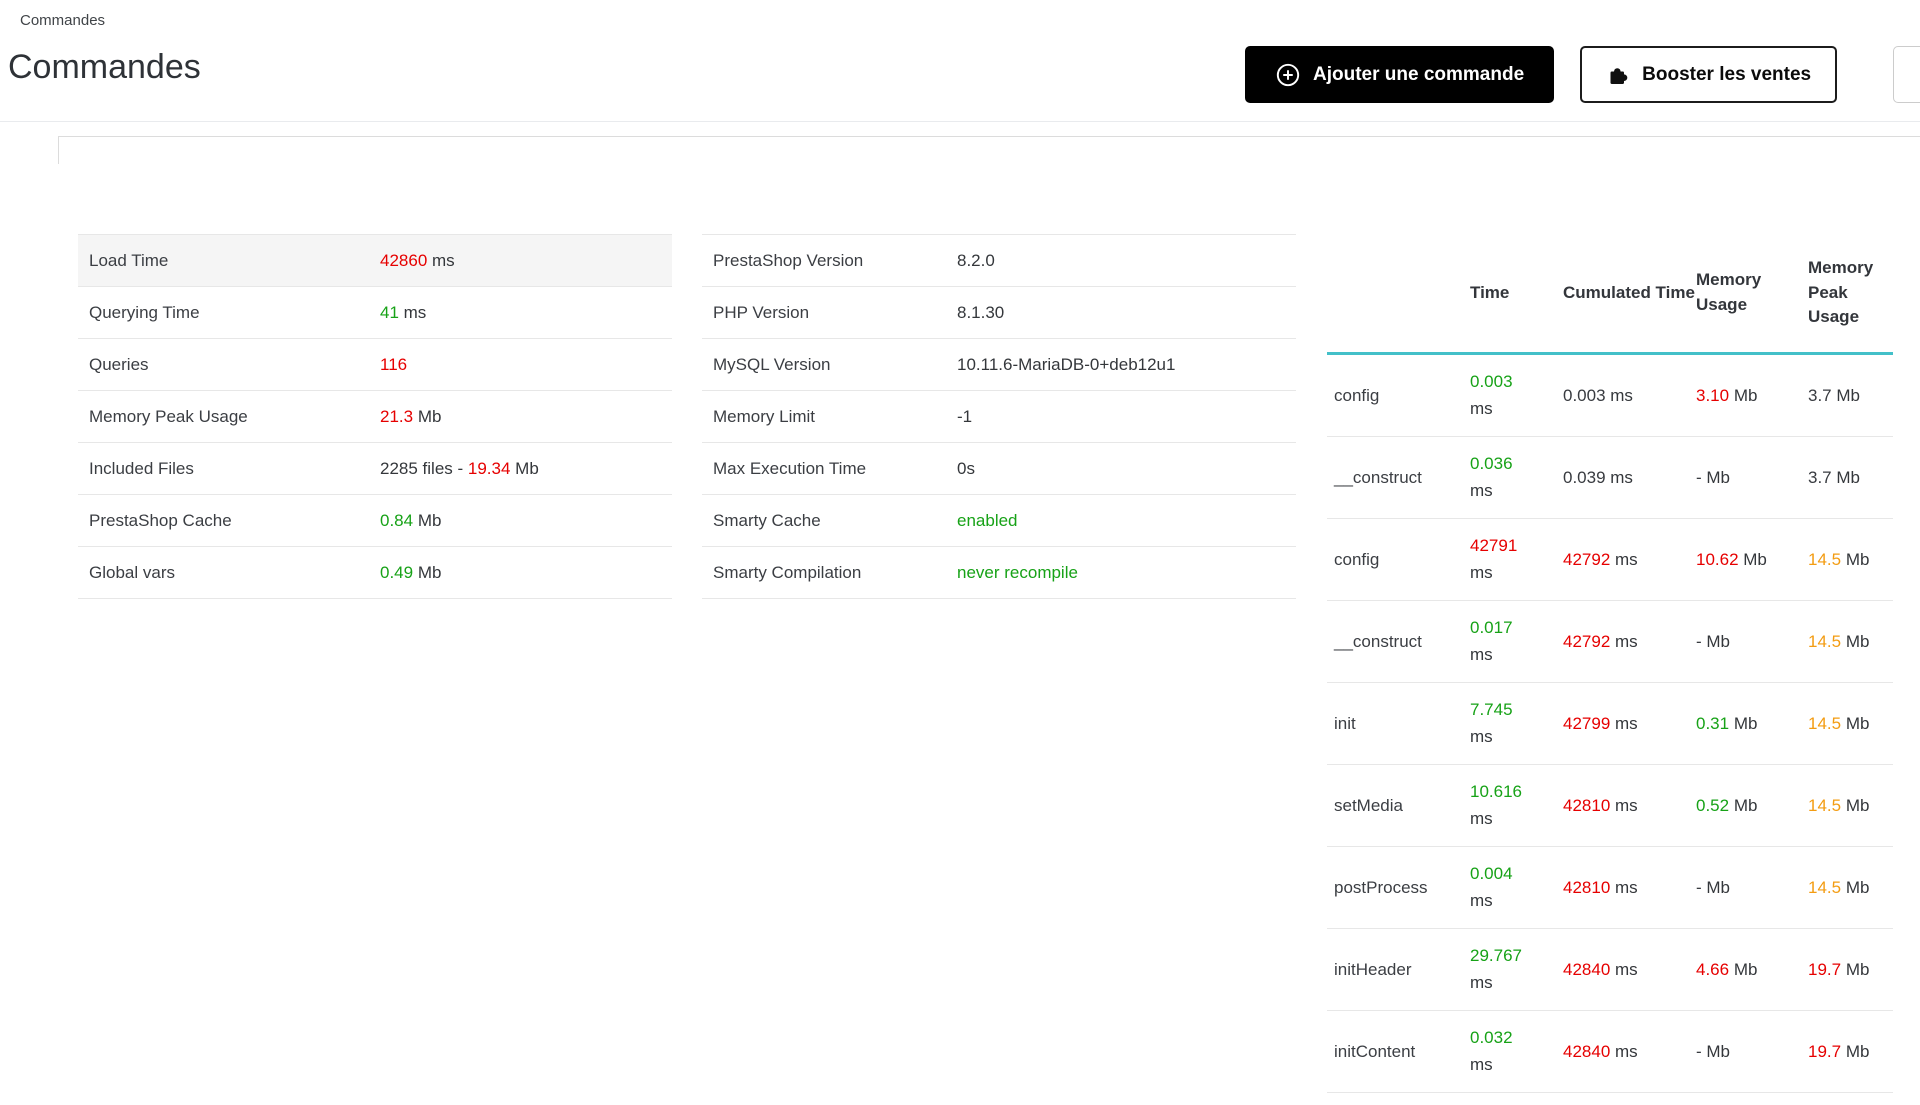  I want to click on table-row: Memory Limit -1, so click(999, 417).